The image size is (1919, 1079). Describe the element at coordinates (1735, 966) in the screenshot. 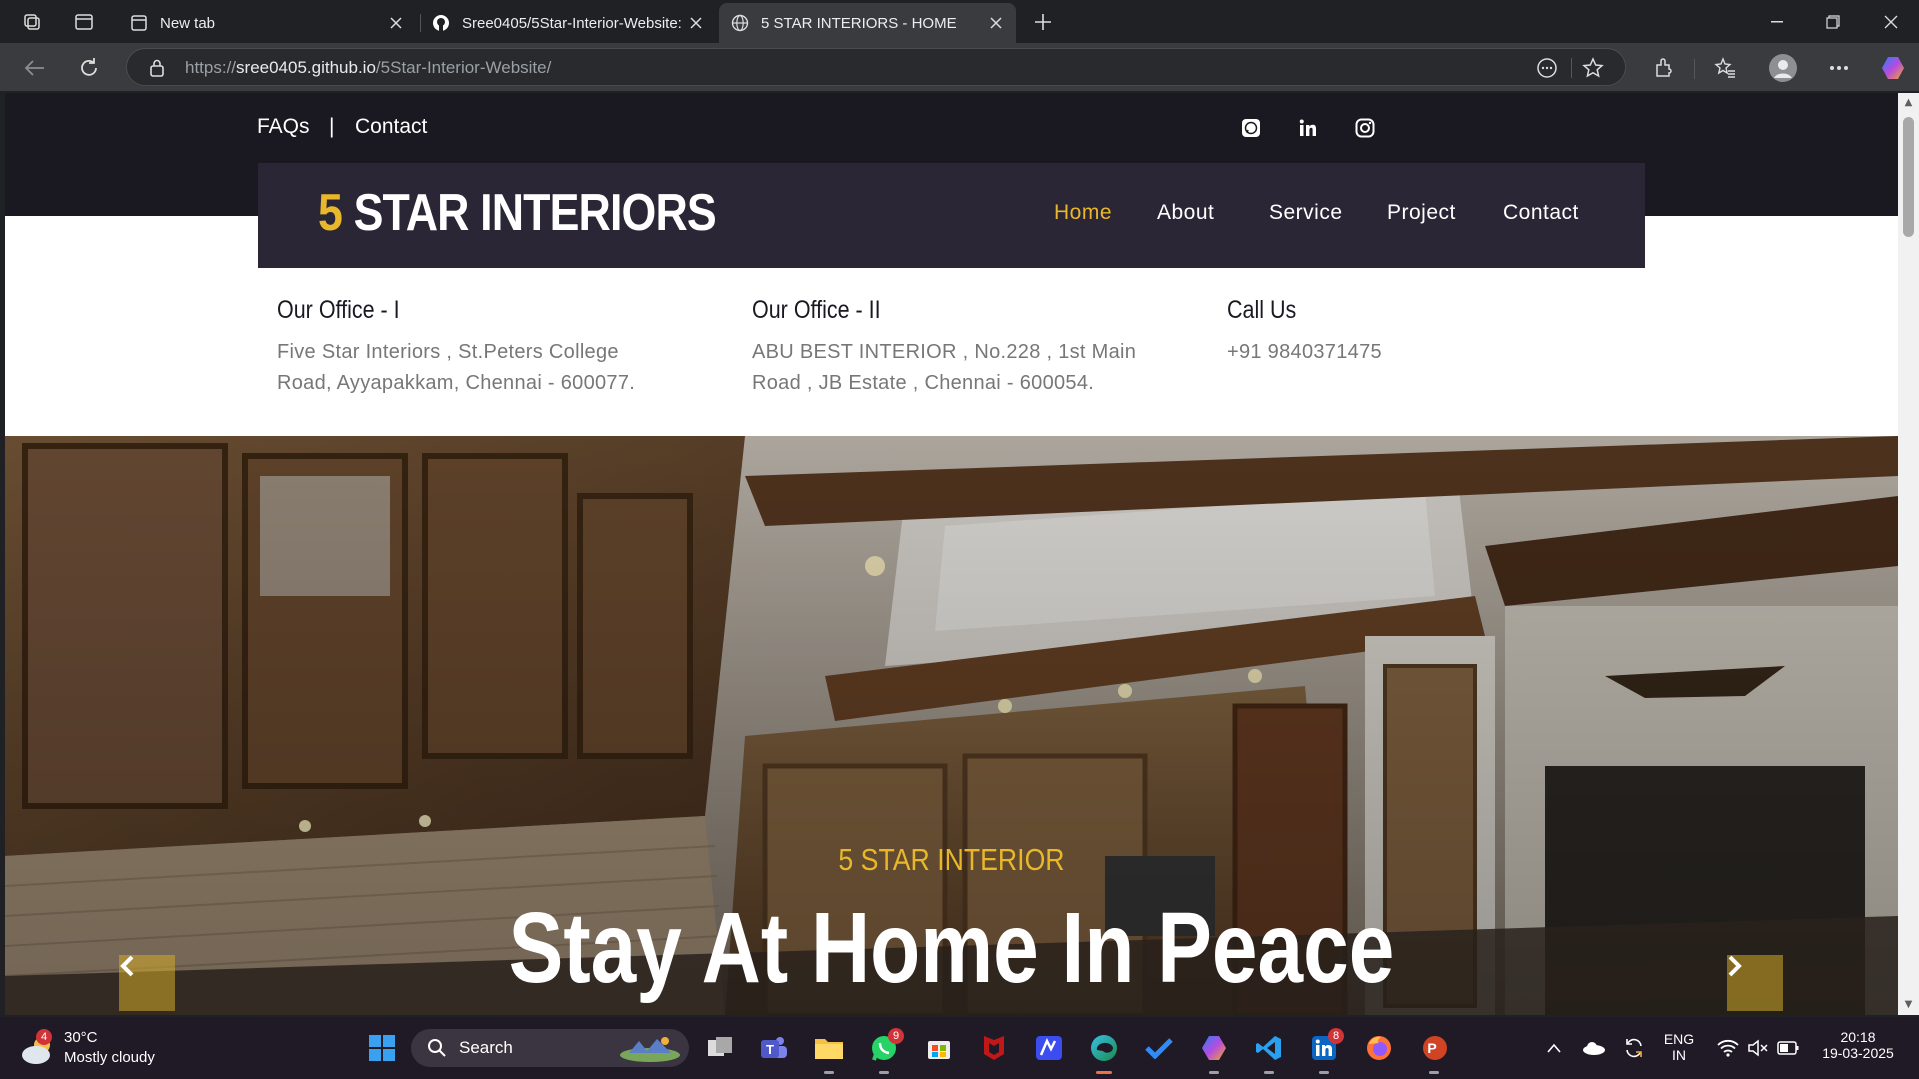

I see `chevron-right-icon` at that location.